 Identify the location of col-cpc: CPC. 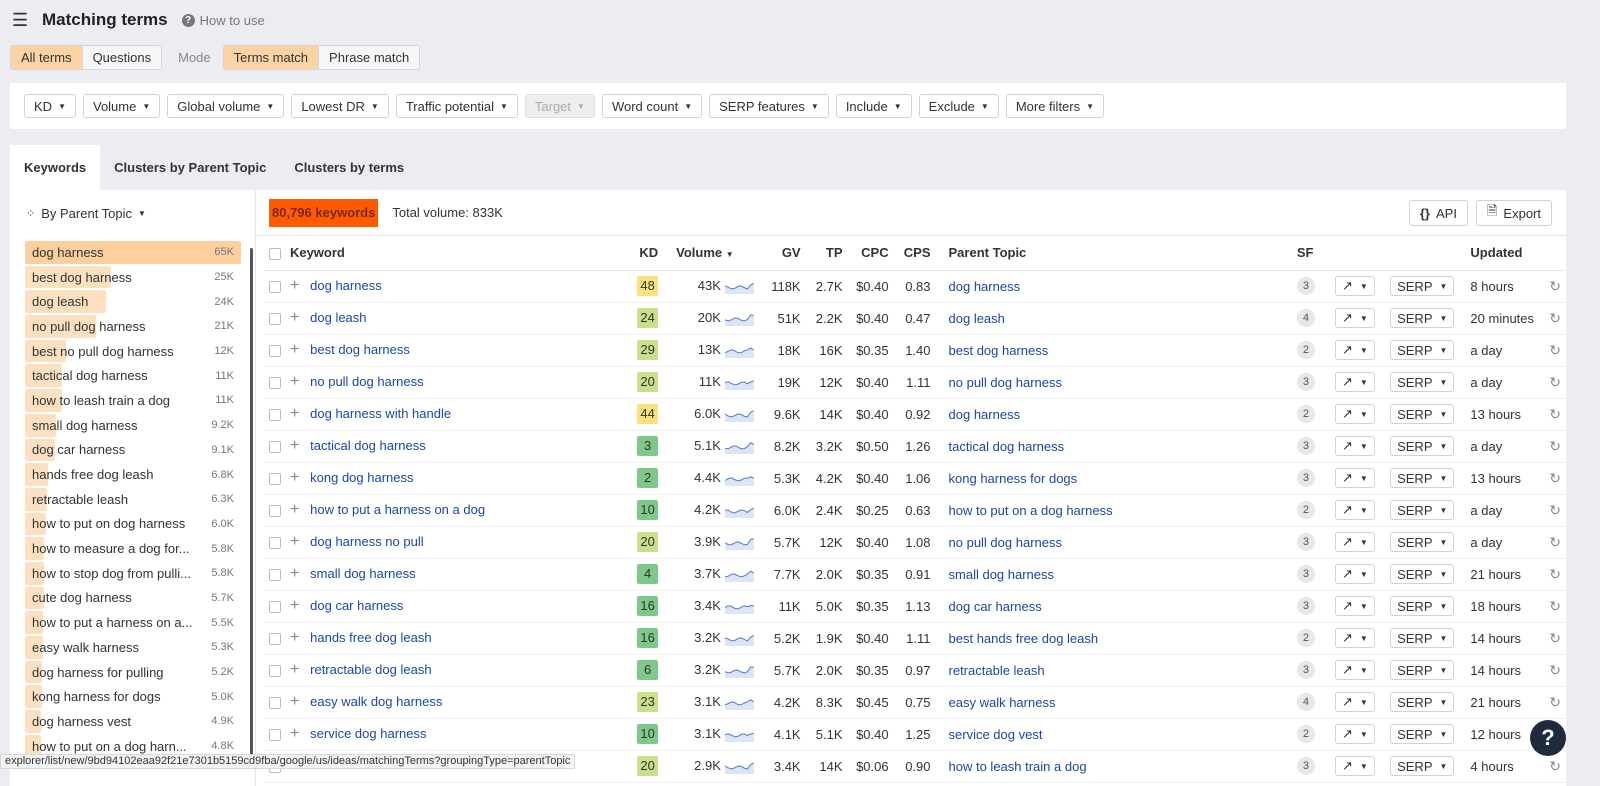
(869, 253).